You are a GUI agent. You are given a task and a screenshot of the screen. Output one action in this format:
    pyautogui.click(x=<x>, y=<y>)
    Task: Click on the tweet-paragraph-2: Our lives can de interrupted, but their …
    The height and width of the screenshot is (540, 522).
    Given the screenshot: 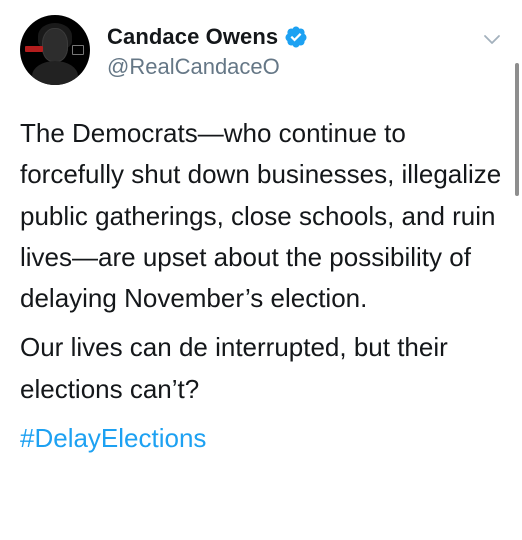 What is the action you would take?
    pyautogui.click(x=234, y=368)
    